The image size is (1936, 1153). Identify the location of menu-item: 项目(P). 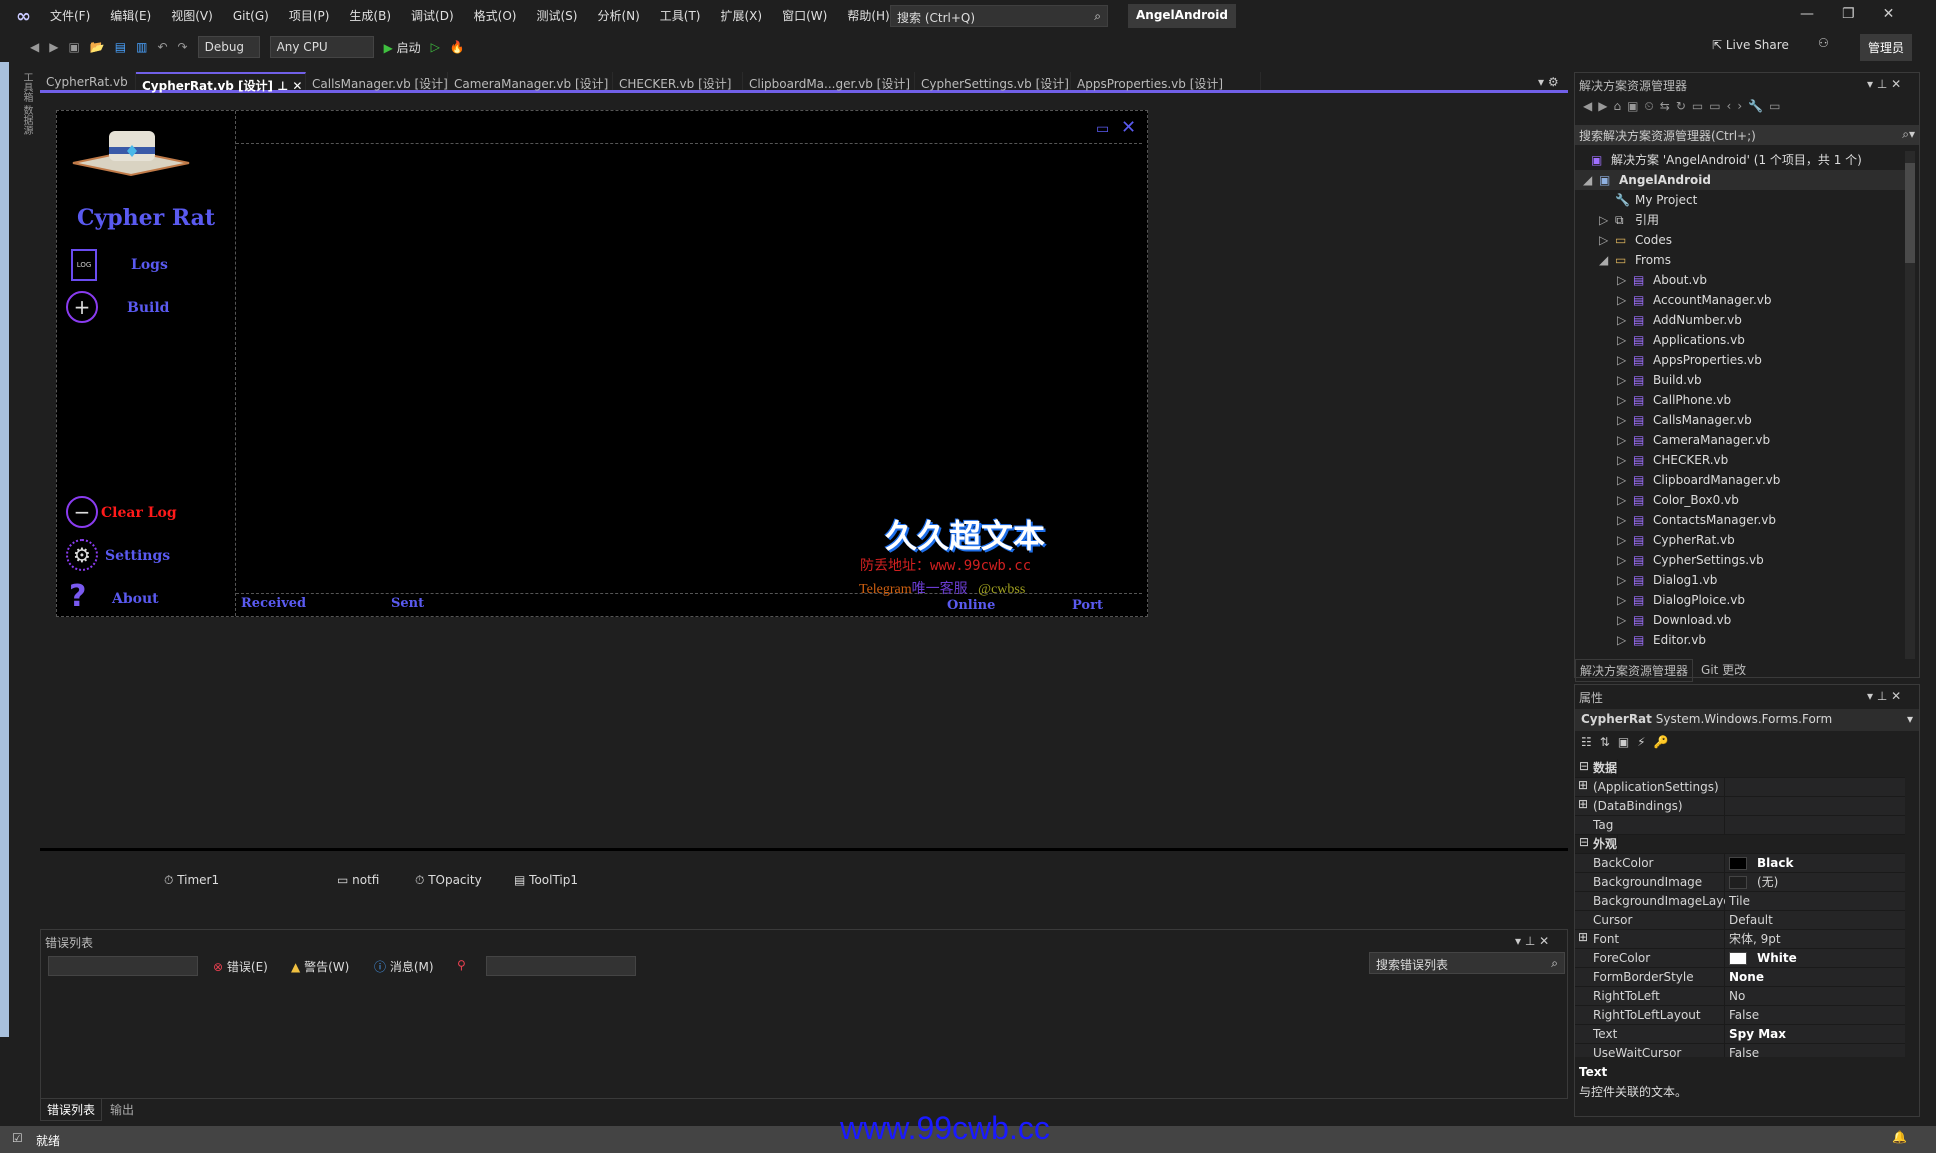
(309, 15).